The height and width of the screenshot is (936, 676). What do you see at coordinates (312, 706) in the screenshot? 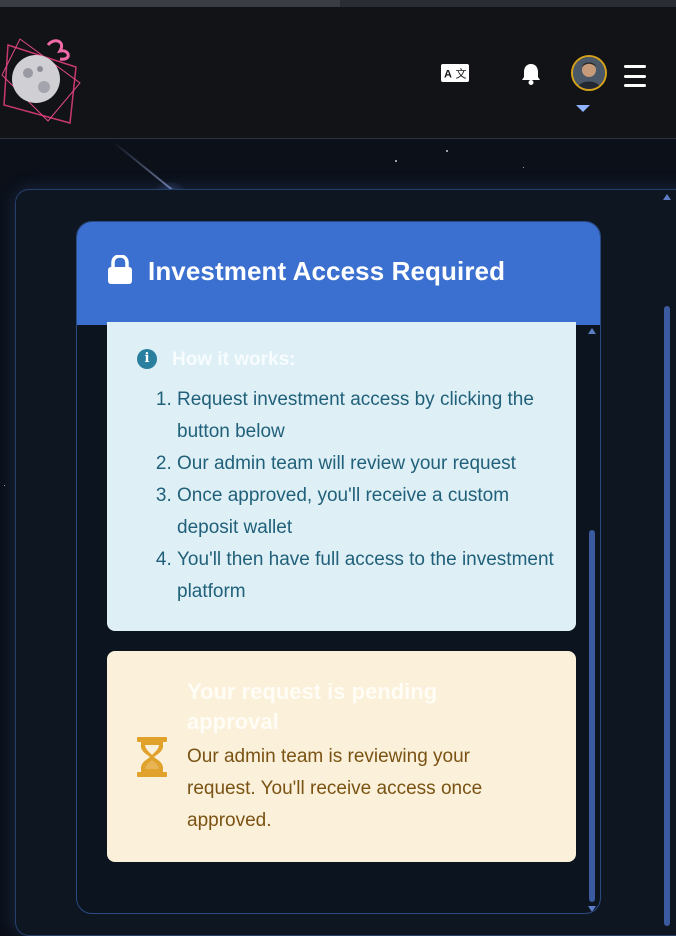
I see `pending-title: Your request is pending approval` at bounding box center [312, 706].